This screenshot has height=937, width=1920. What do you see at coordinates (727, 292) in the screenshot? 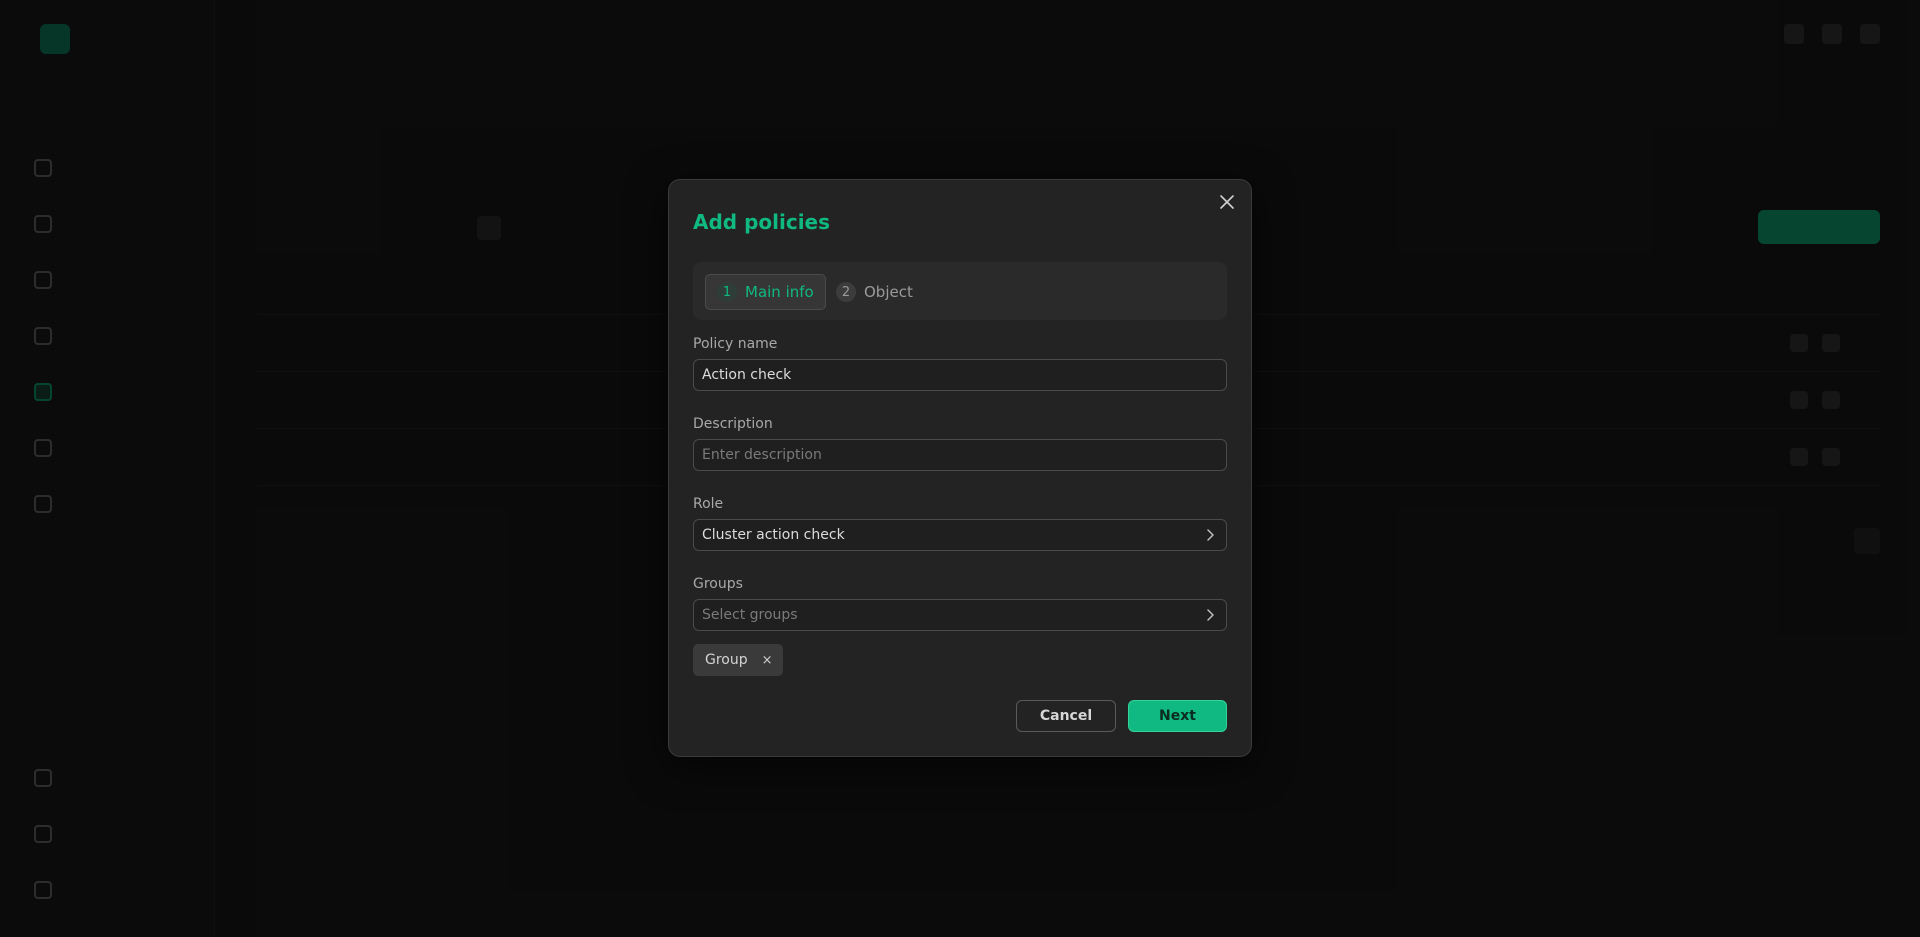
I see `step-number: 1` at bounding box center [727, 292].